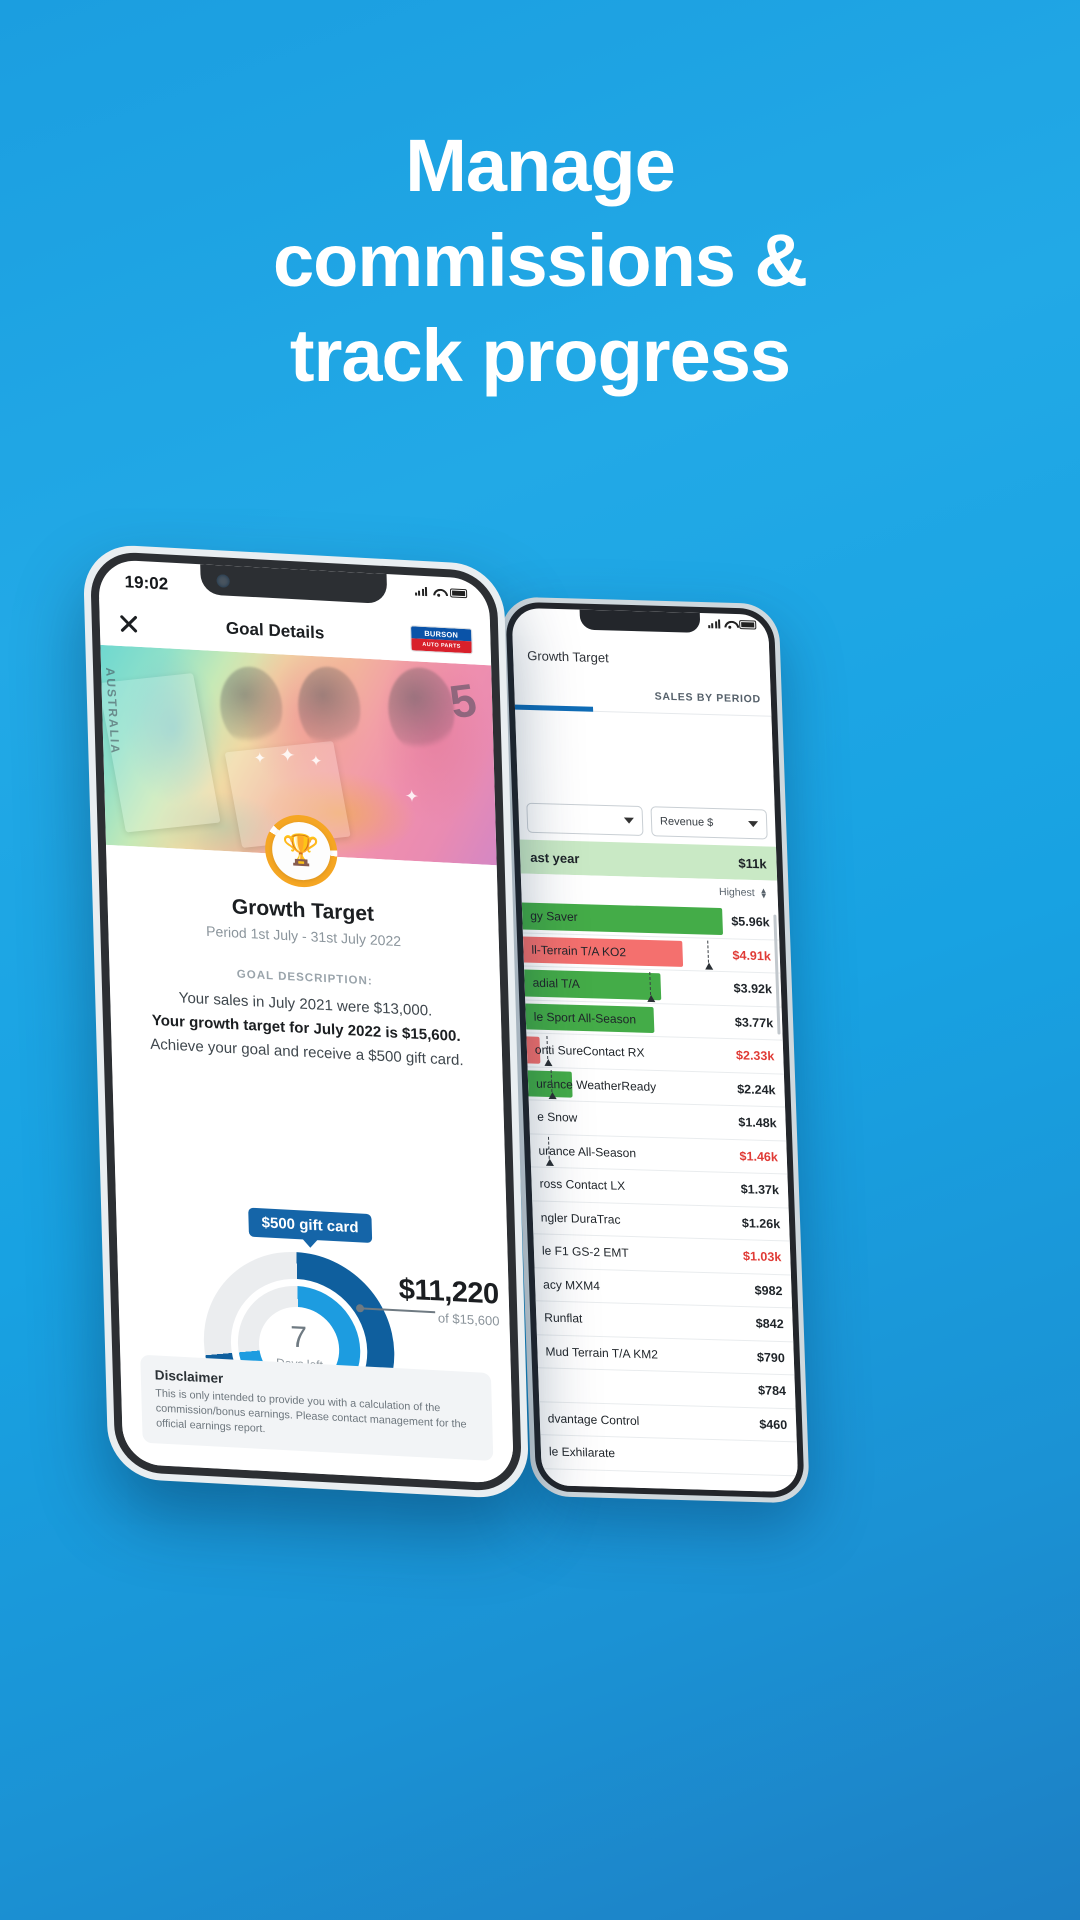  What do you see at coordinates (441, 646) in the screenshot?
I see `logo-bottom-text: AUTO PARTS` at bounding box center [441, 646].